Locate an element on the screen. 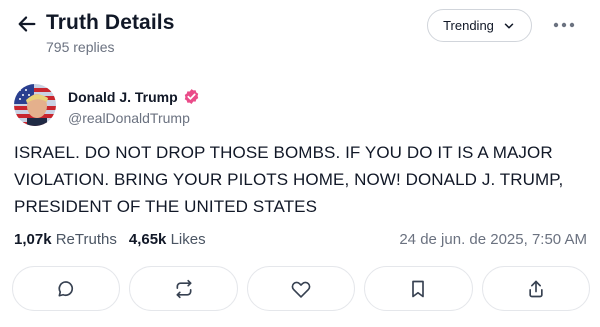  likes-stat: 4,65k Likes is located at coordinates (167, 239).